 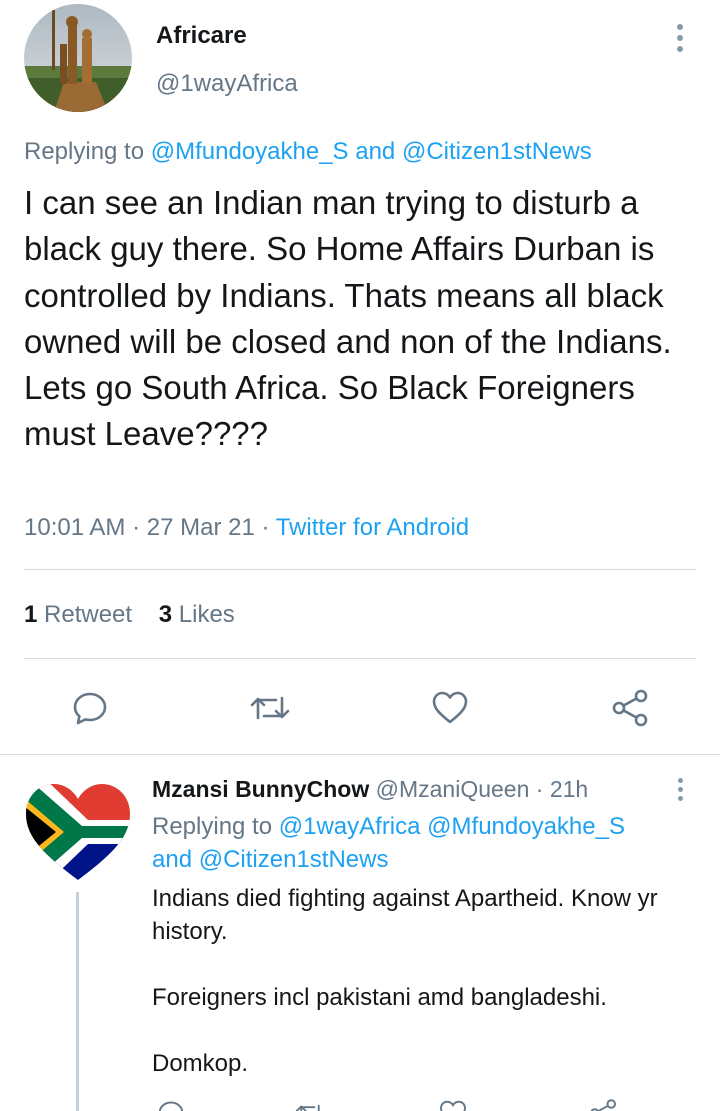 What do you see at coordinates (200, 527) in the screenshot?
I see `tweet-date: 27 Mar 21` at bounding box center [200, 527].